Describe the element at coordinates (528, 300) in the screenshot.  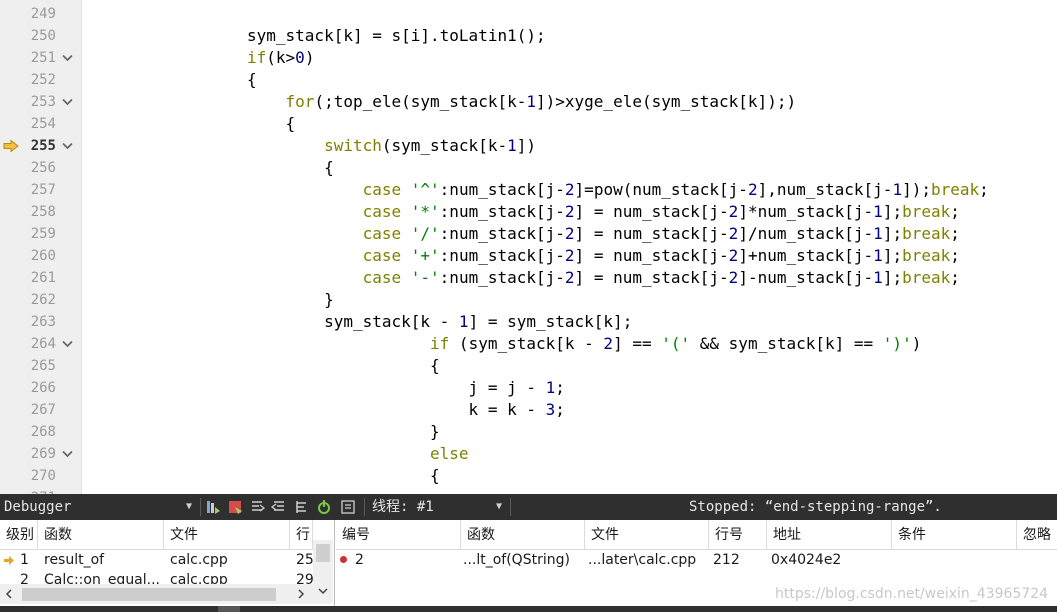
I see `code-line: 262 }` at that location.